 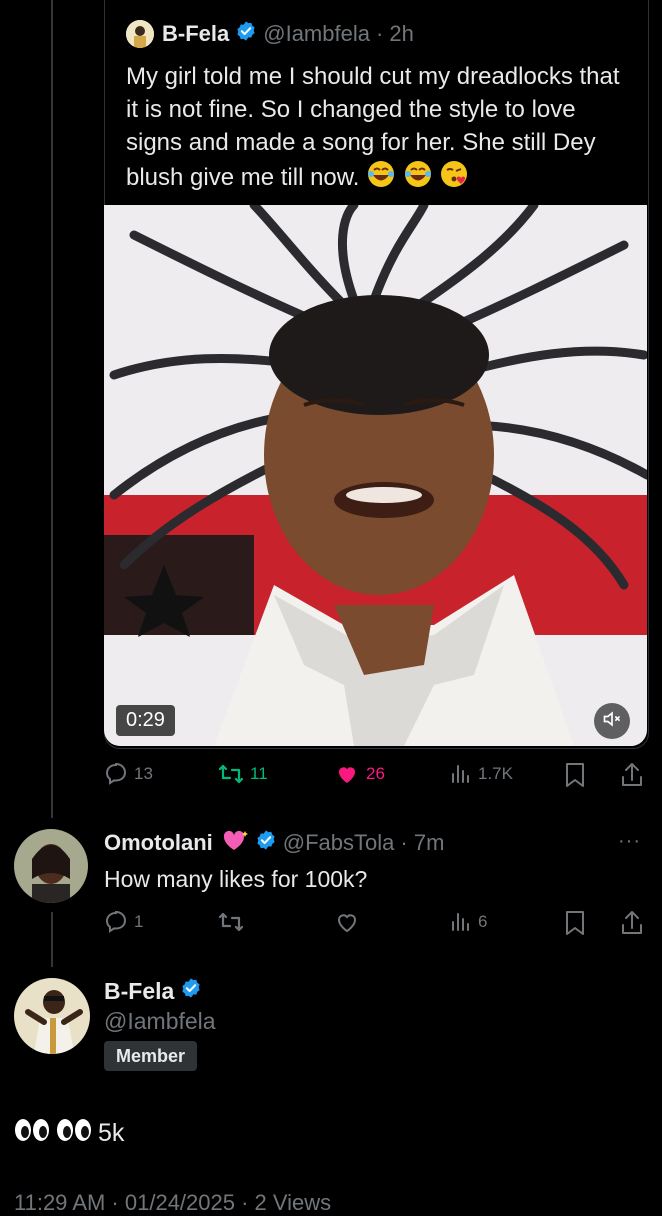 What do you see at coordinates (52, 1016) in the screenshot?
I see `composer-author-avatar` at bounding box center [52, 1016].